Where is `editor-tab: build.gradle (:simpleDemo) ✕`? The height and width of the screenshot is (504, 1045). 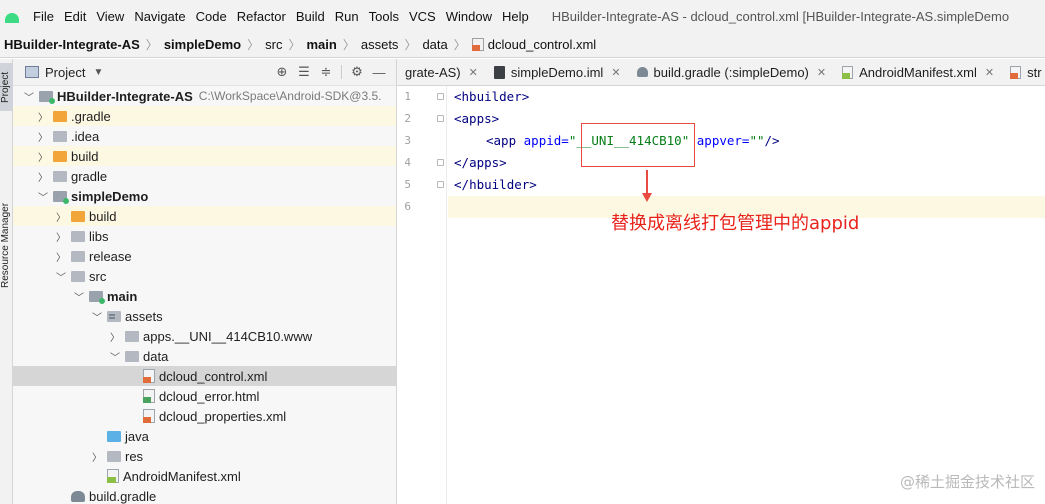 editor-tab: build.gradle (:simpleDemo) ✕ is located at coordinates (732, 72).